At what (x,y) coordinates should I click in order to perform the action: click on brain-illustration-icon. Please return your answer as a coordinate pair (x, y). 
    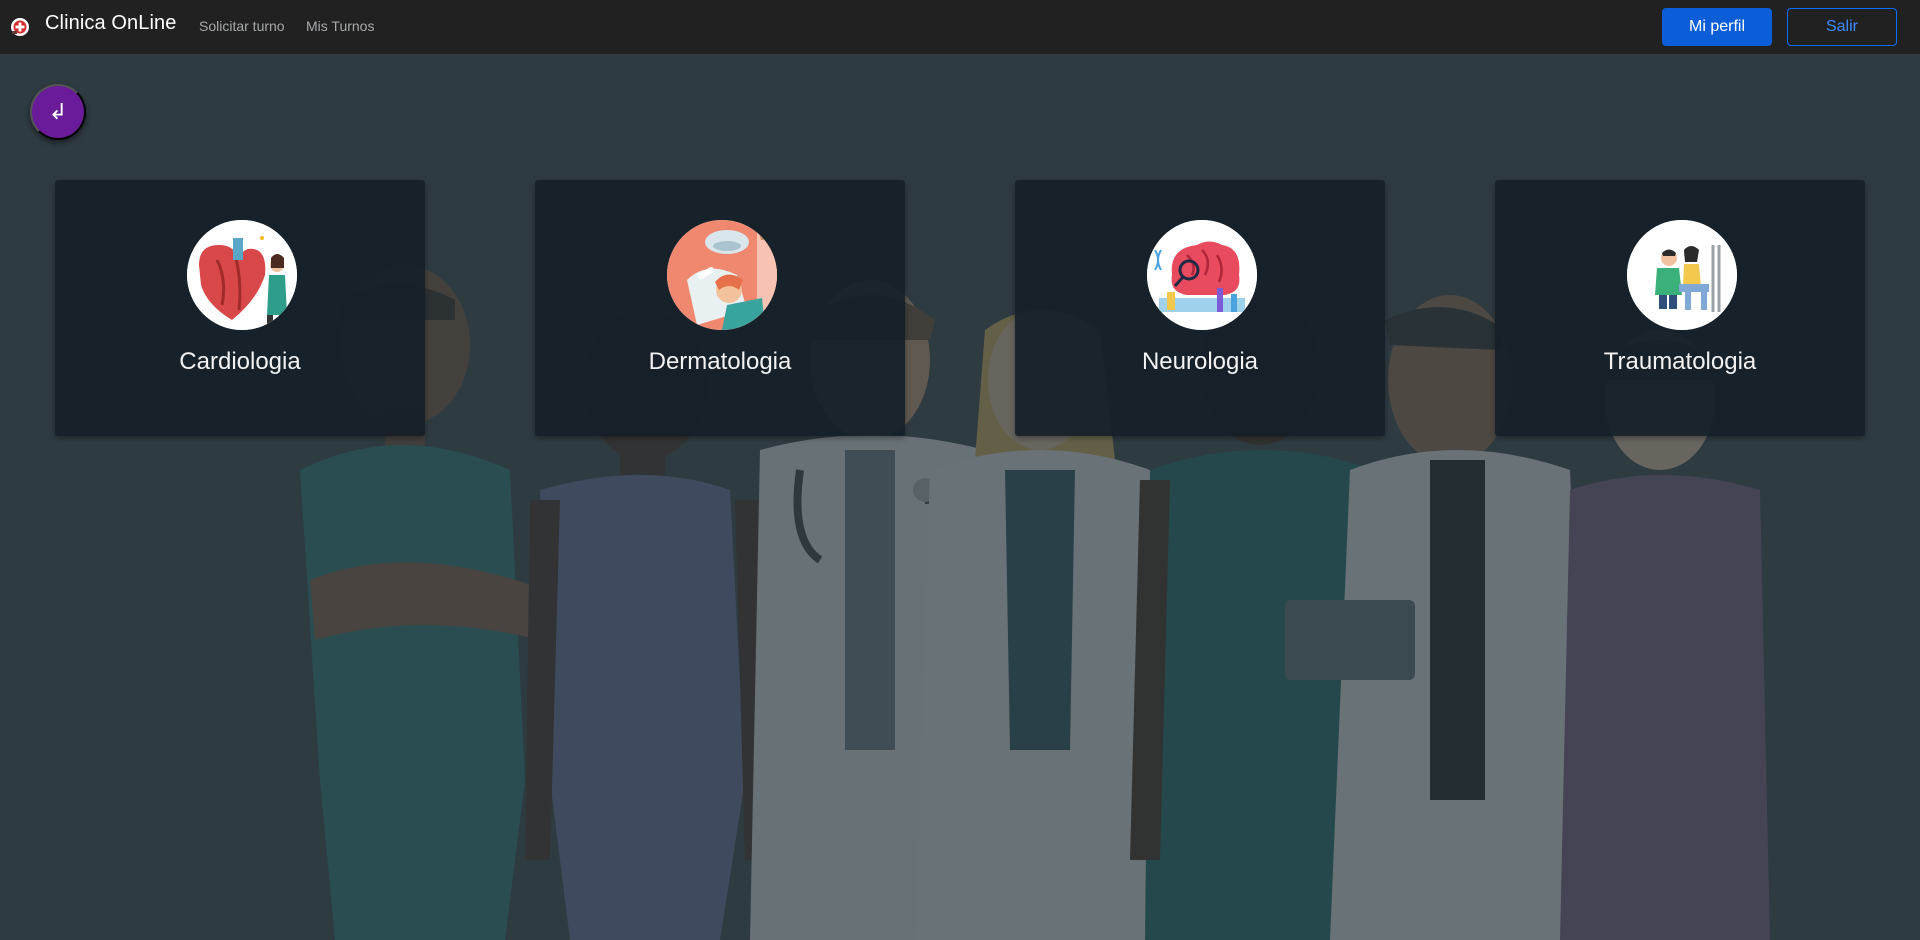
    Looking at the image, I should click on (1202, 275).